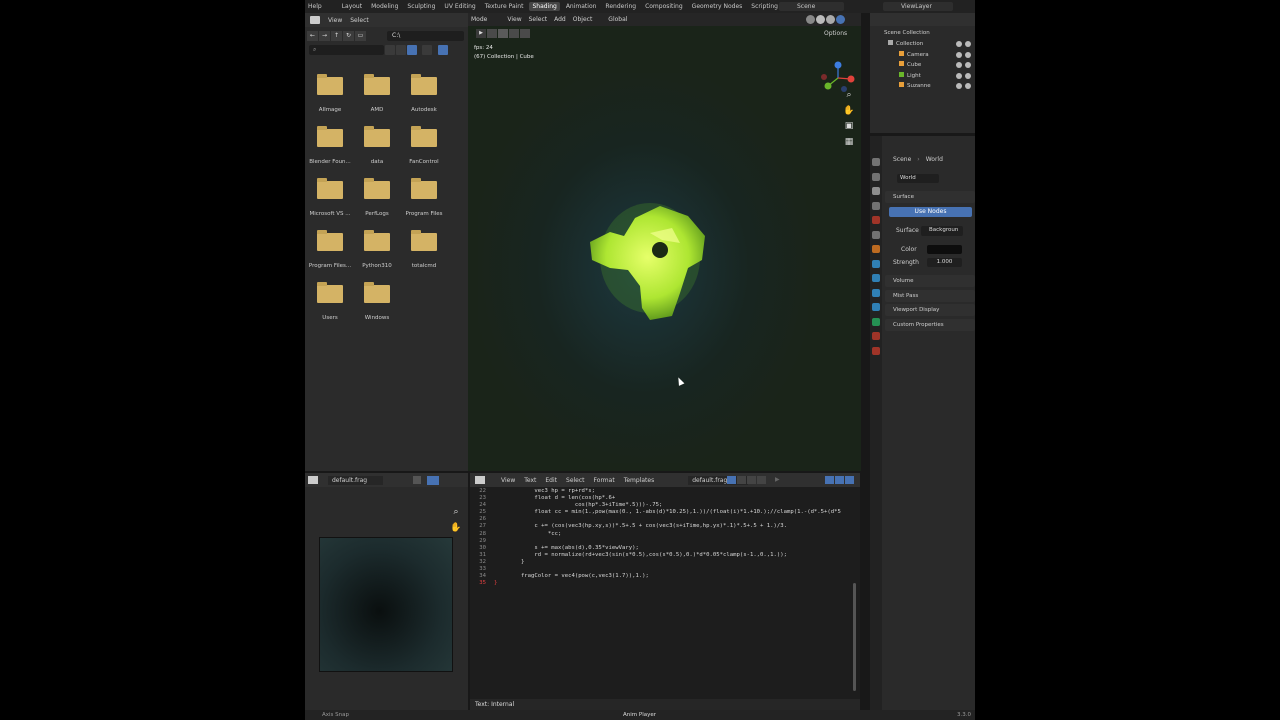 The height and width of the screenshot is (720, 1280). What do you see at coordinates (944, 262) in the screenshot?
I see `strength-field: 1.000` at bounding box center [944, 262].